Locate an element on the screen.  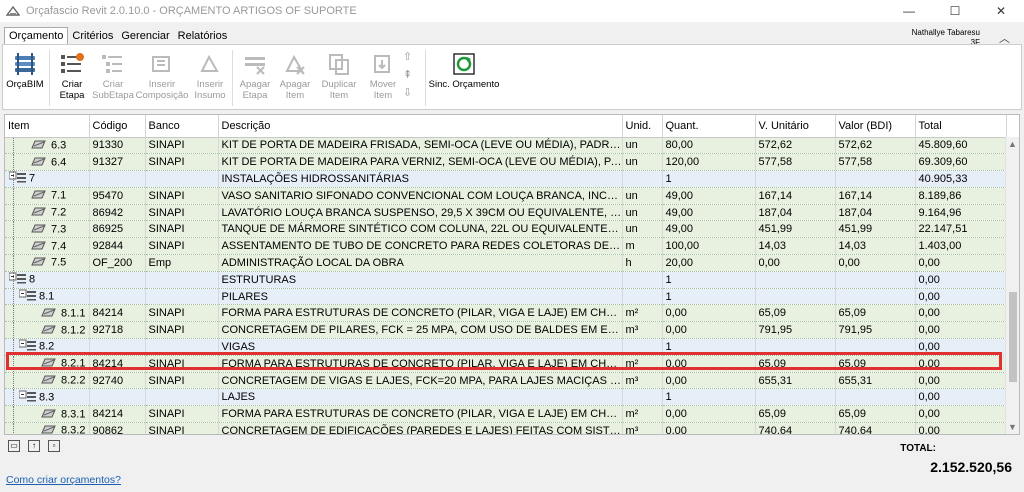
maximize-button: ☐ is located at coordinates (955, 11).